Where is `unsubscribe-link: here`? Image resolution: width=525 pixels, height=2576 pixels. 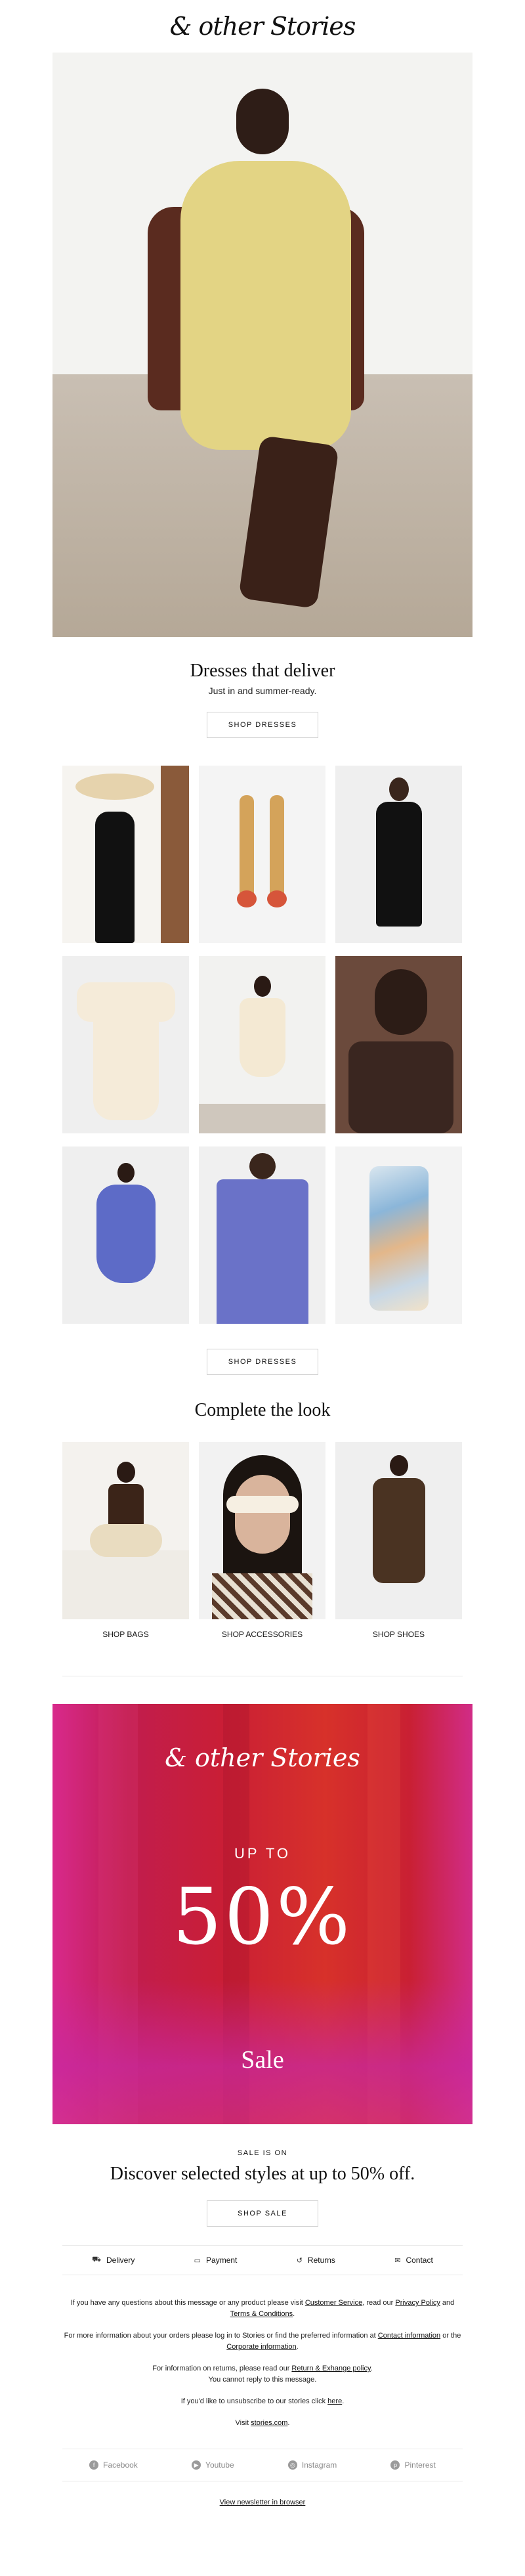 unsubscribe-link: here is located at coordinates (334, 2401).